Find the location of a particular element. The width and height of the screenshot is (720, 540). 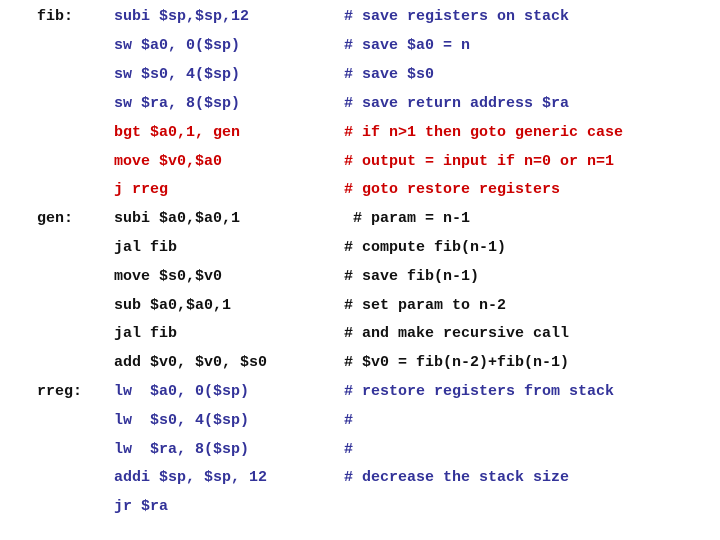

instruction: move $s0,$v0 is located at coordinates (168, 276).